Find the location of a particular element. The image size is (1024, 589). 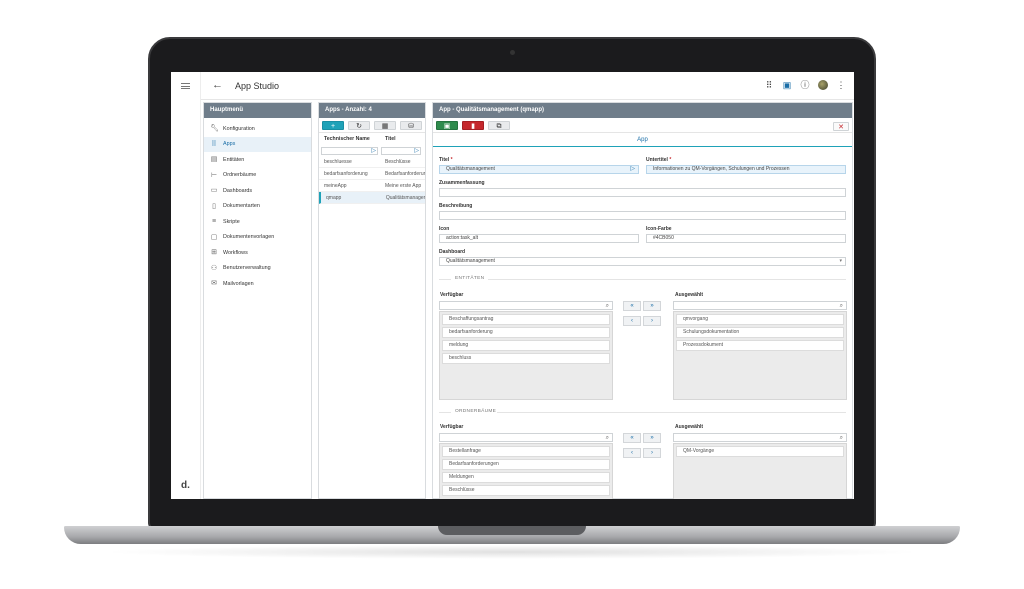

input-value: #4CB050 is located at coordinates (663, 238).